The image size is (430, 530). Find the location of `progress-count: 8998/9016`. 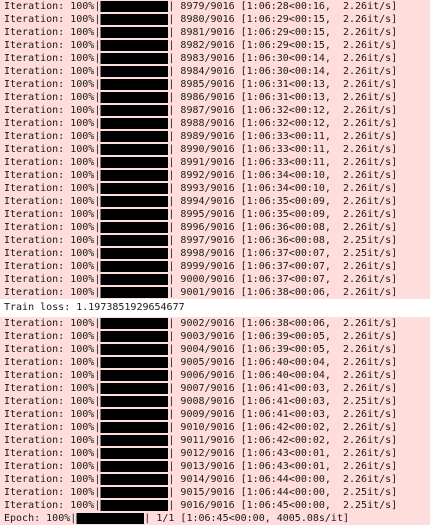

progress-count: 8998/9016 is located at coordinates (207, 253).